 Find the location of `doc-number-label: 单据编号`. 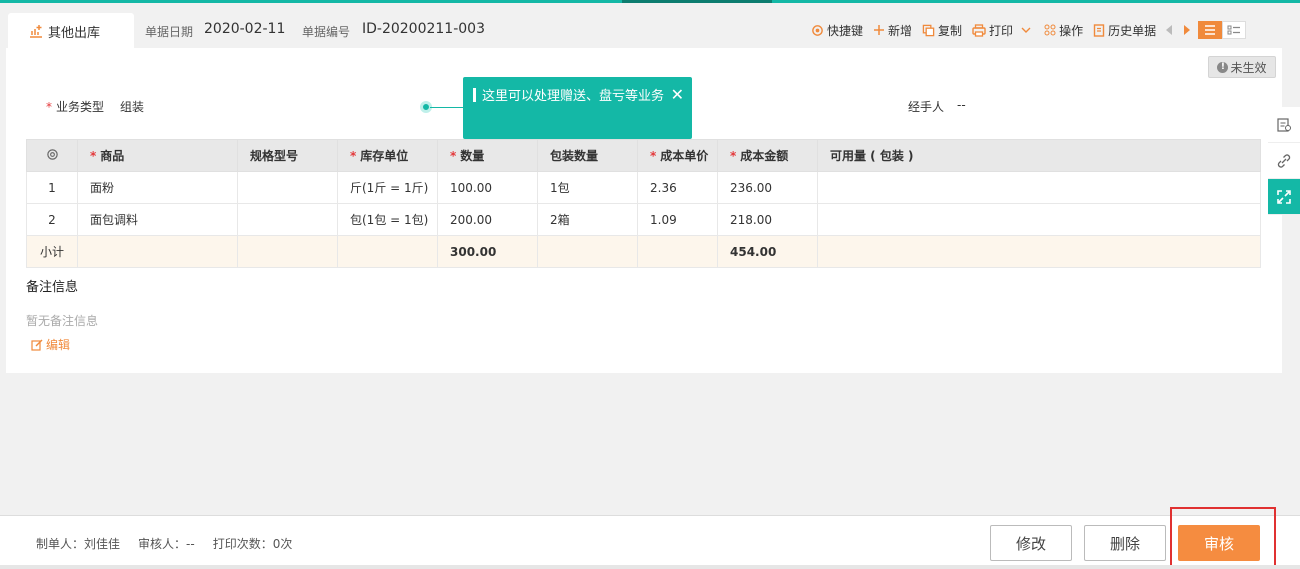

doc-number-label: 单据编号 is located at coordinates (326, 32).